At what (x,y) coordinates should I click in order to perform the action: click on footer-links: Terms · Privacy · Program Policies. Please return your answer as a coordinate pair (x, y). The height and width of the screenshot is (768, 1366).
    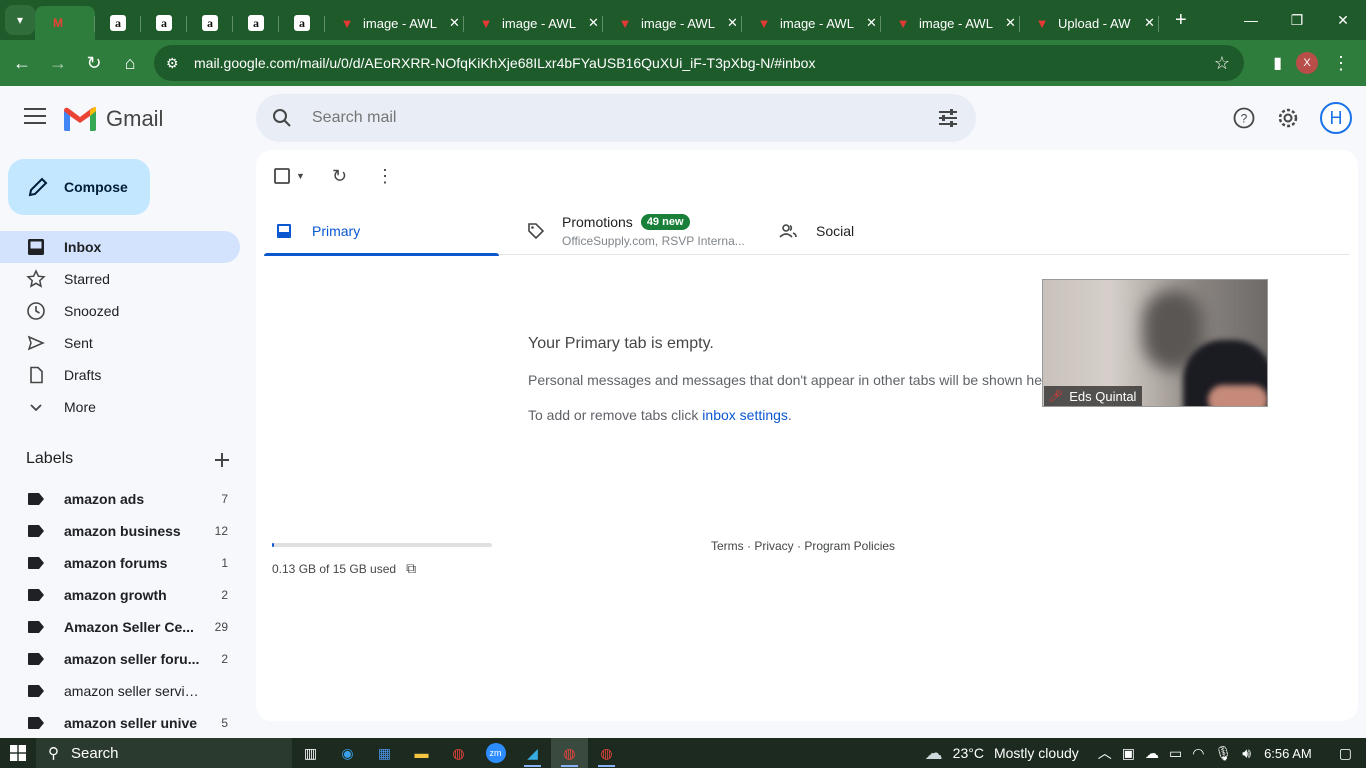
    Looking at the image, I should click on (803, 546).